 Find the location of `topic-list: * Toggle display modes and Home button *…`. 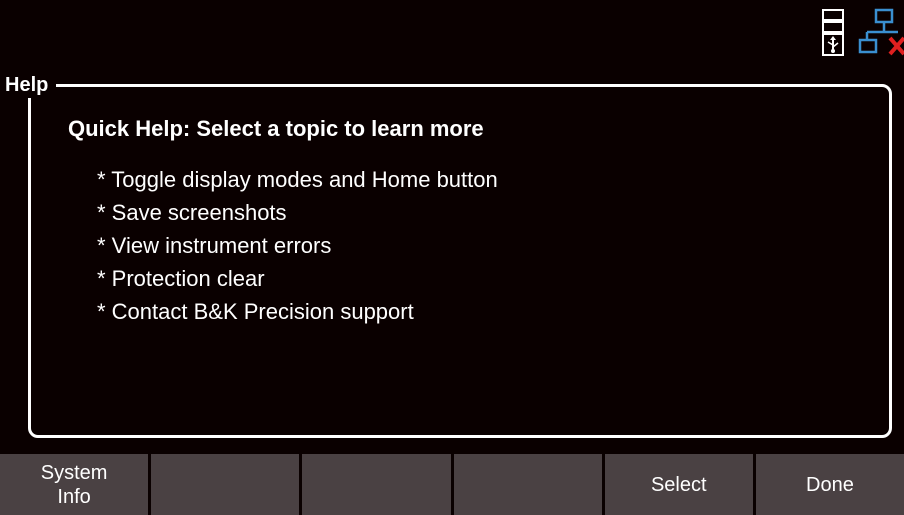

topic-list: * Toggle display modes and Home button *… is located at coordinates (297, 245).